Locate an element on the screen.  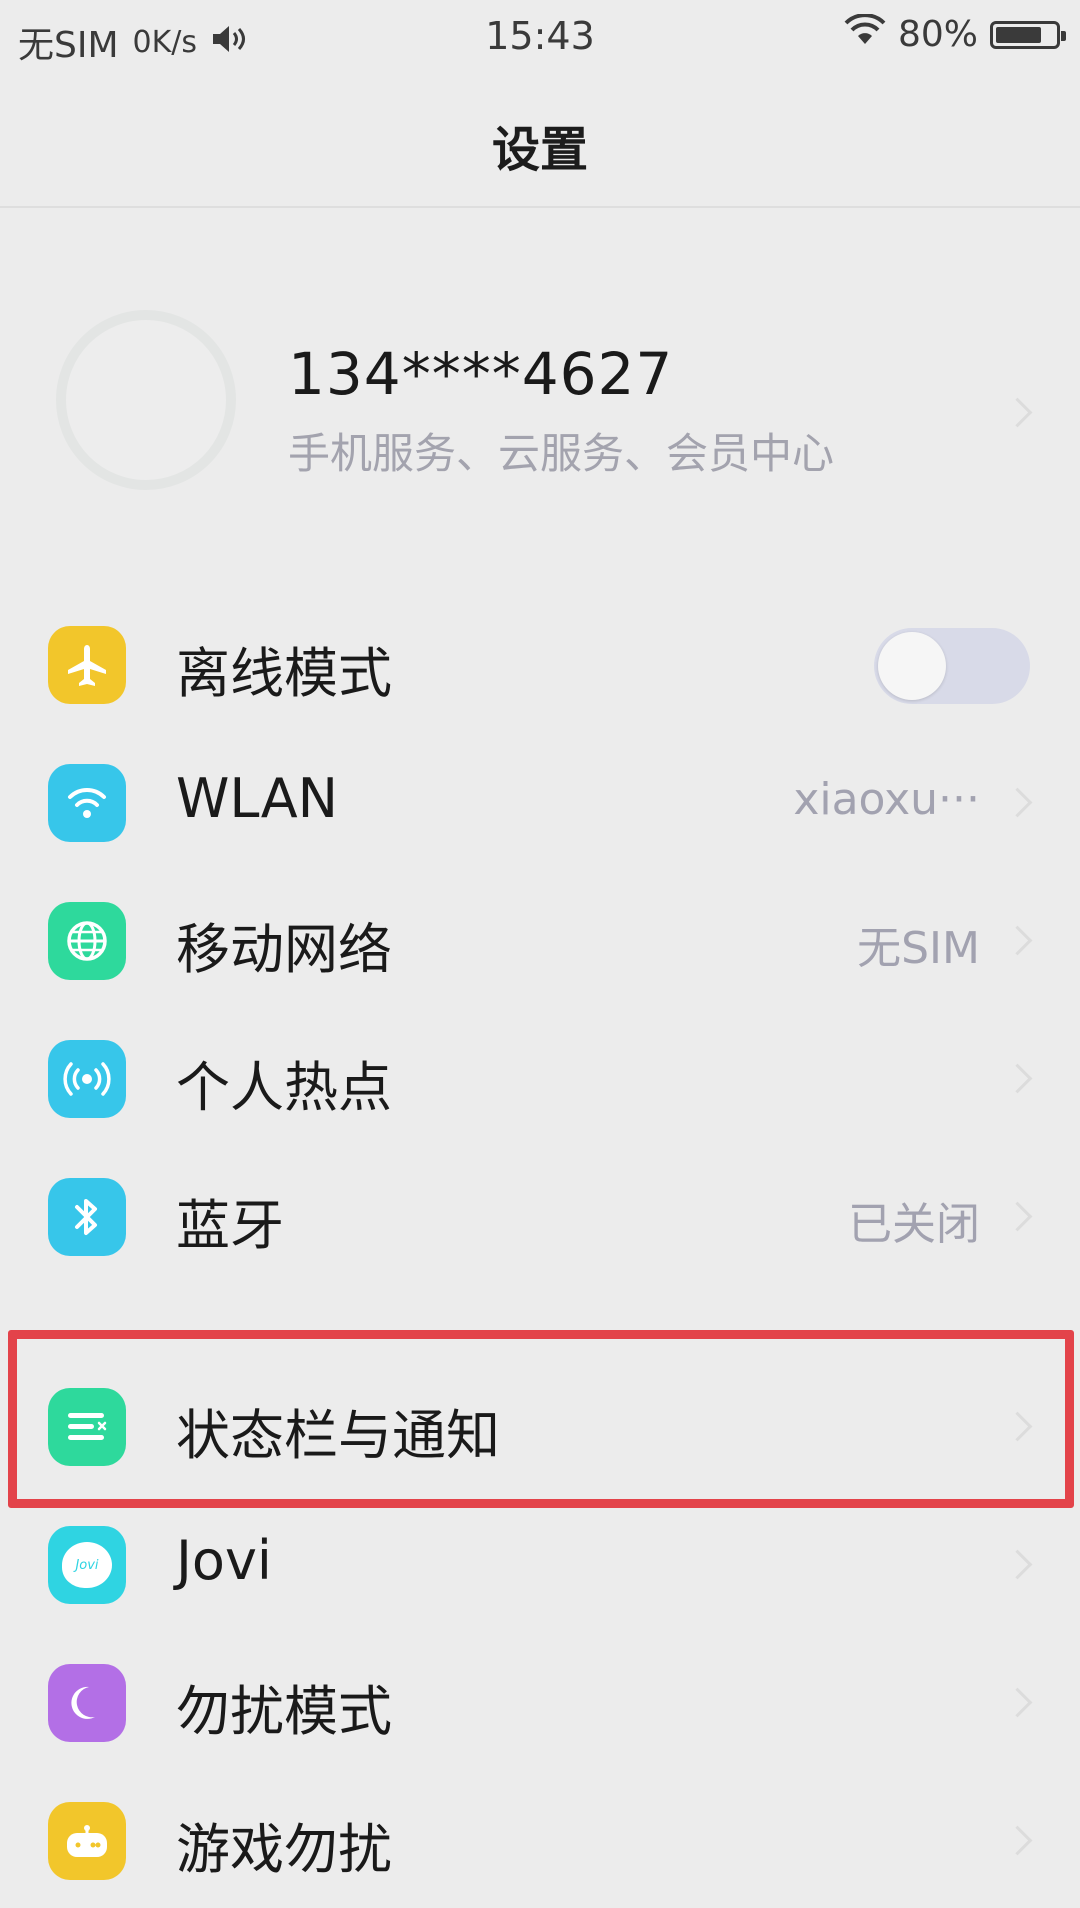
jovi-icon: Jovi is located at coordinates (87, 1565).